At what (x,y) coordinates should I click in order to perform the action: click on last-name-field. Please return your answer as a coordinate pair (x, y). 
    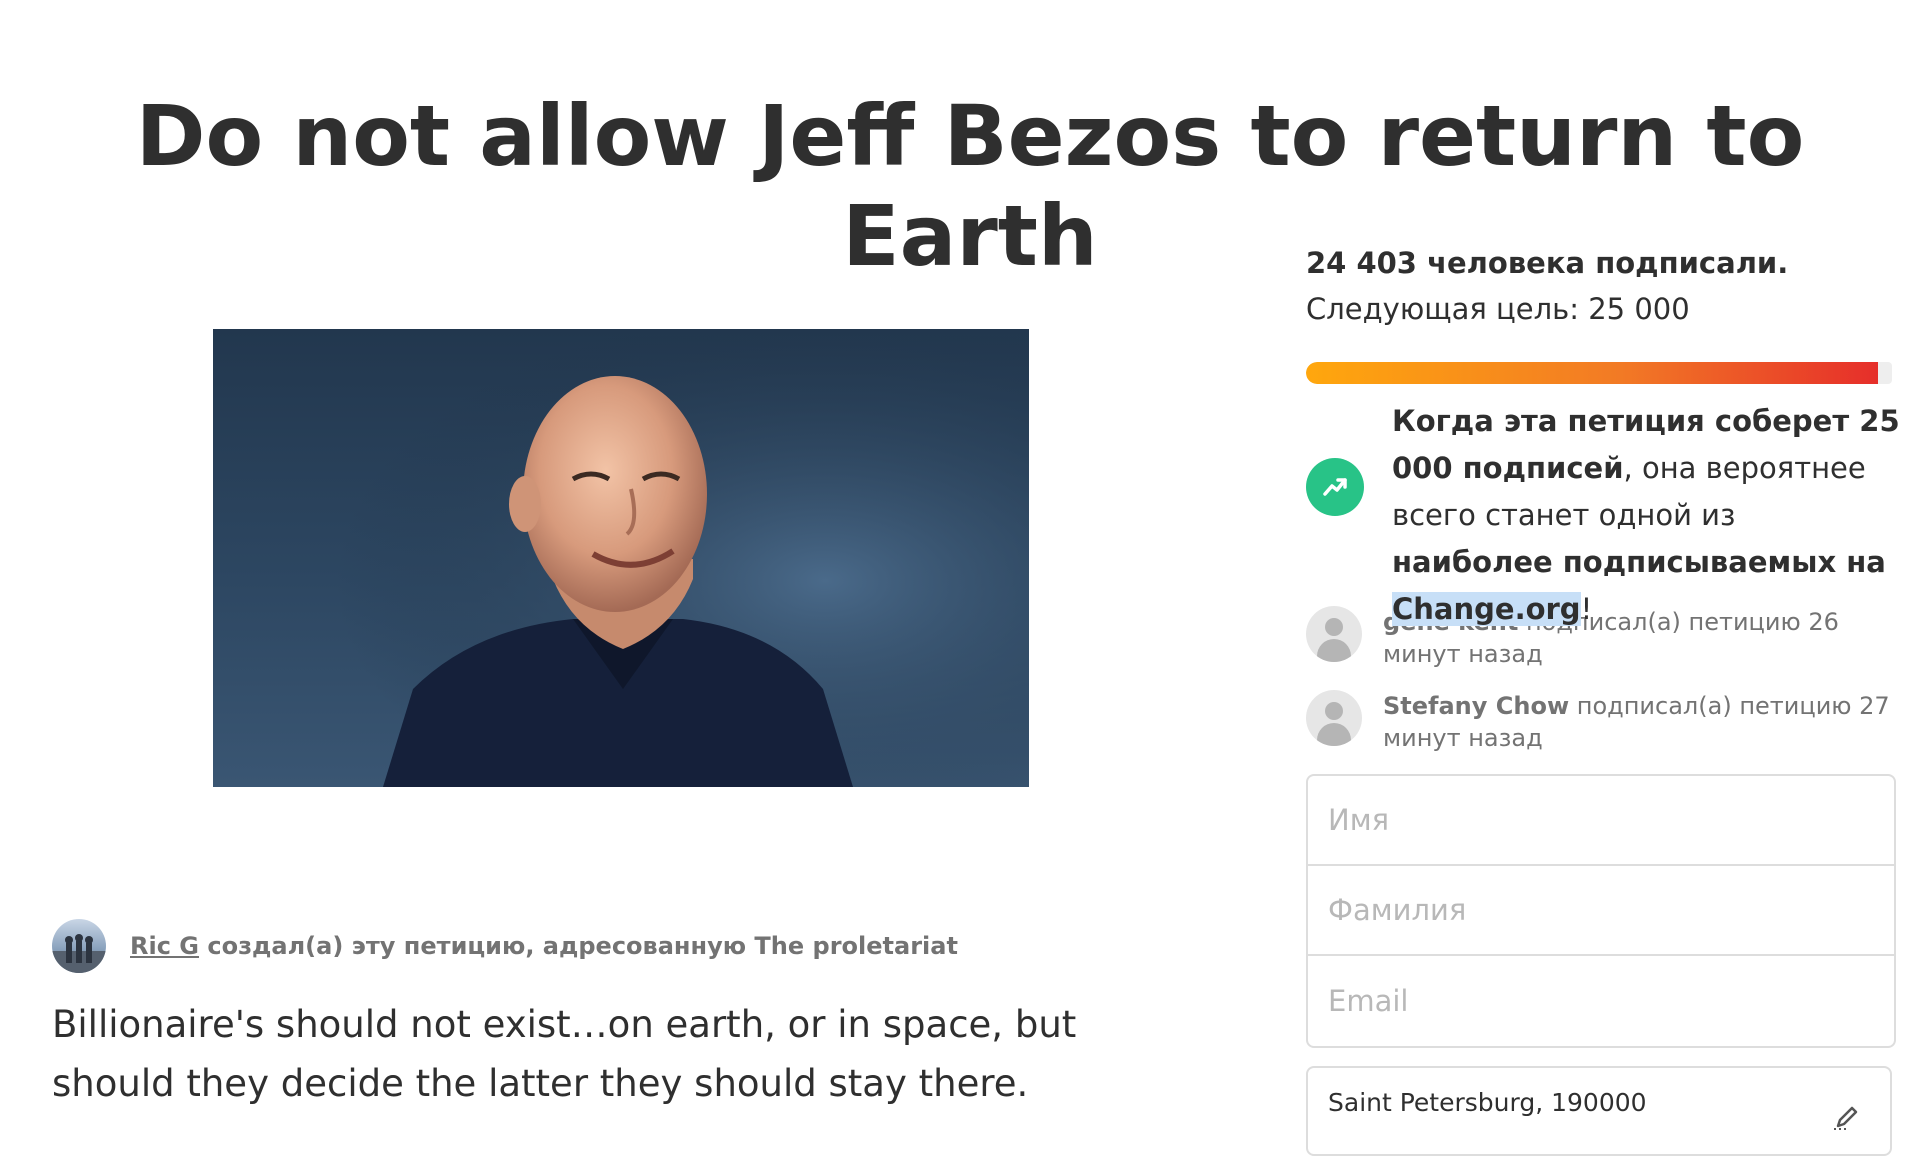
    Looking at the image, I should click on (1601, 911).